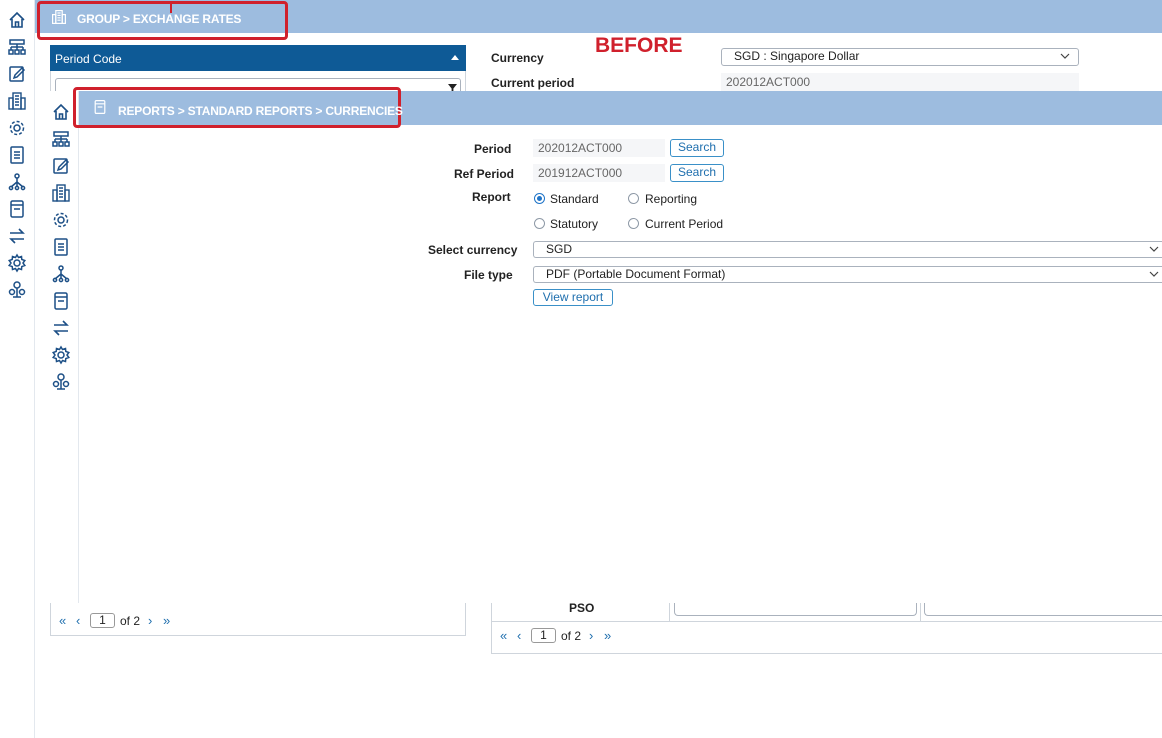  What do you see at coordinates (599, 148) in the screenshot?
I see `period-value: 202012ACT000` at bounding box center [599, 148].